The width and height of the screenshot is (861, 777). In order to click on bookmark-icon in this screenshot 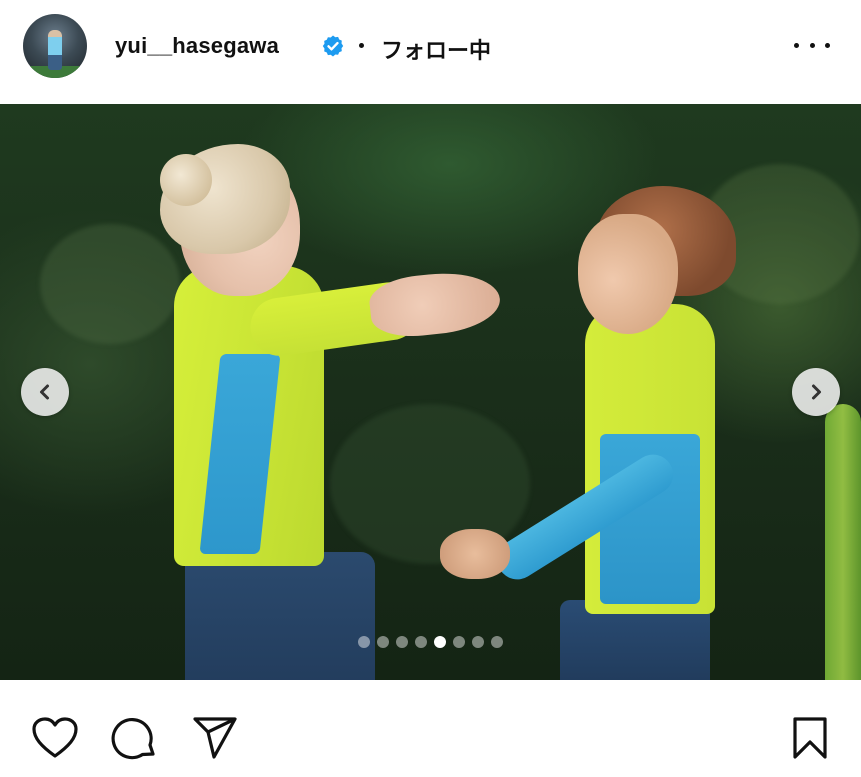, I will do `click(810, 738)`.